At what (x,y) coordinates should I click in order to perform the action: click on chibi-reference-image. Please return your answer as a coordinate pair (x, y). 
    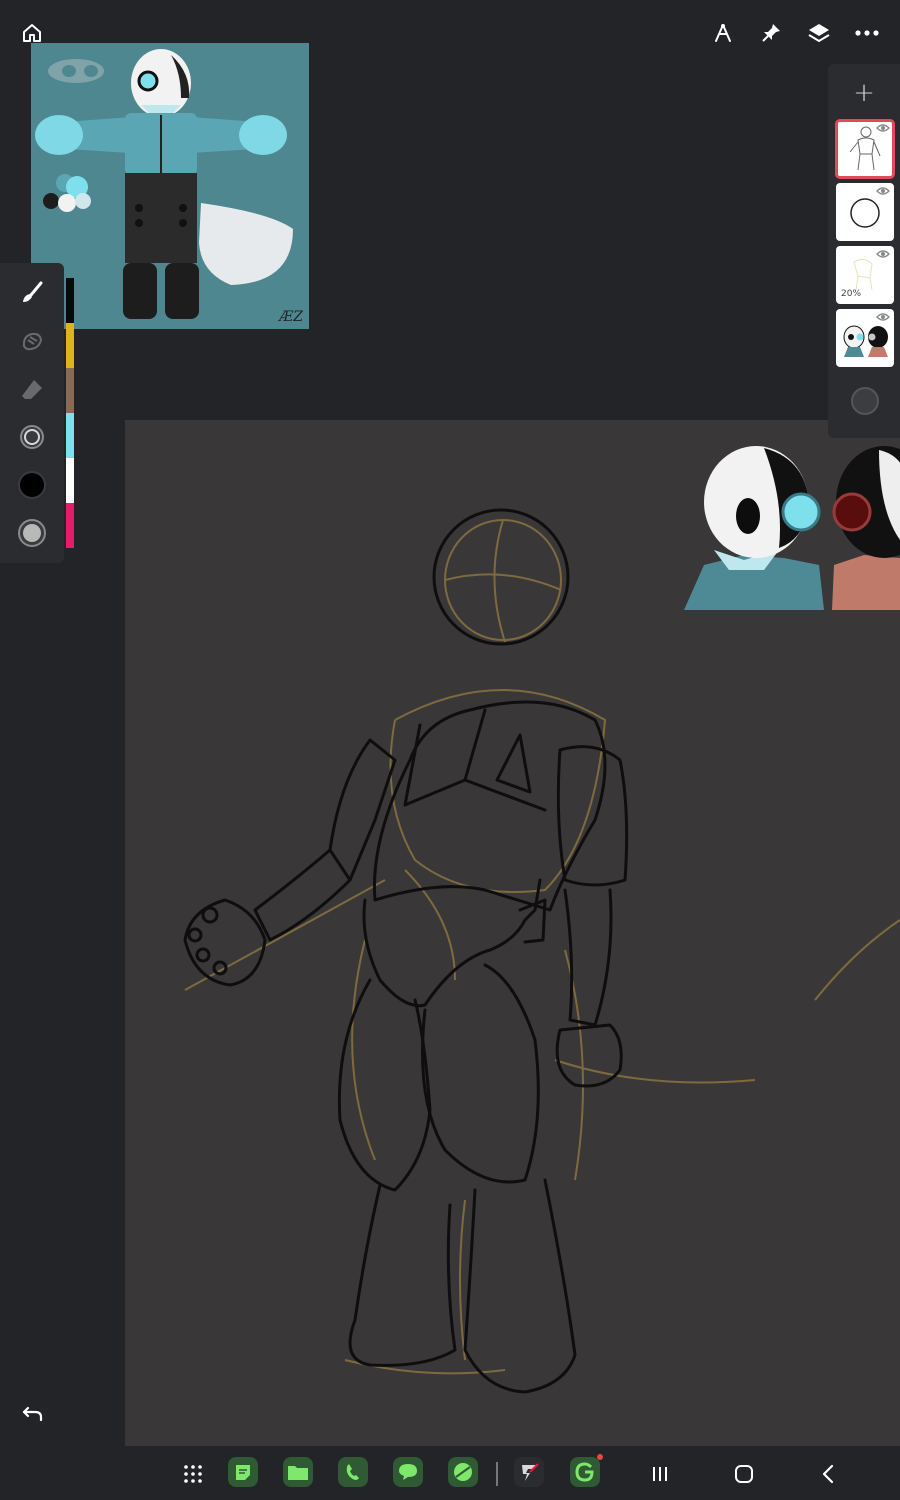
    Looking at the image, I should click on (792, 528).